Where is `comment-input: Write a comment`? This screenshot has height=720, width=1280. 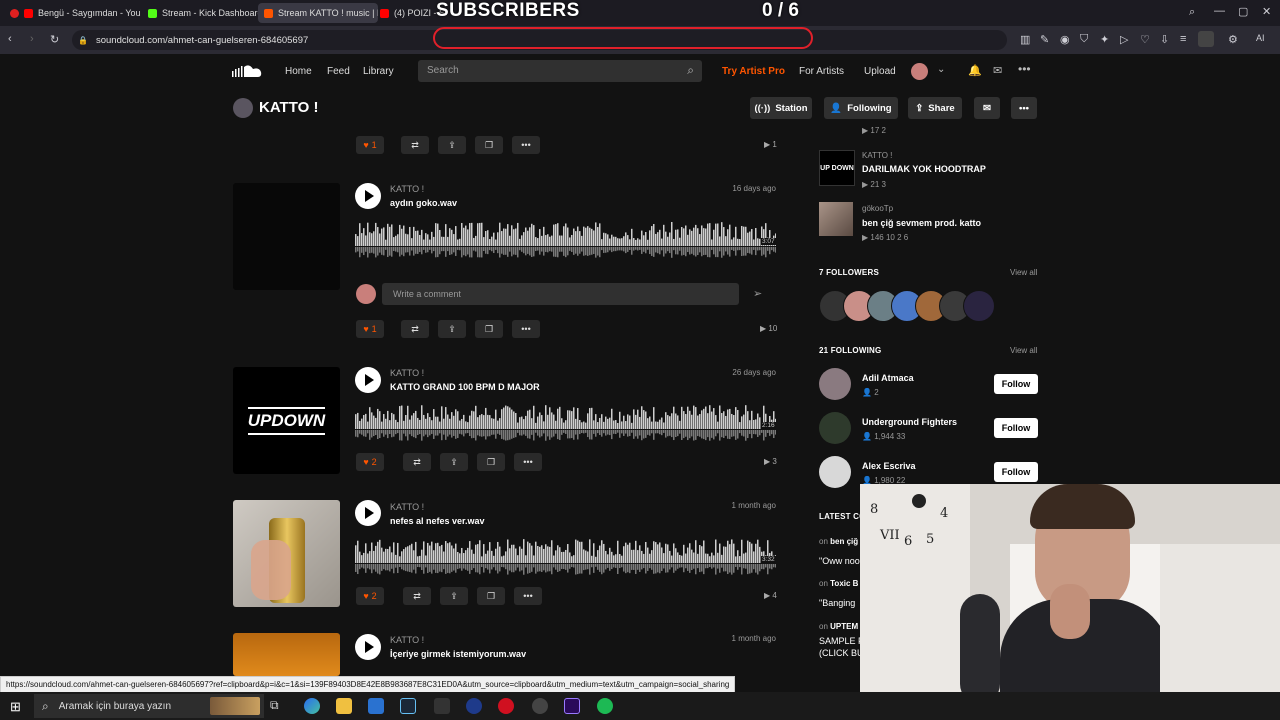 comment-input: Write a comment is located at coordinates (560, 294).